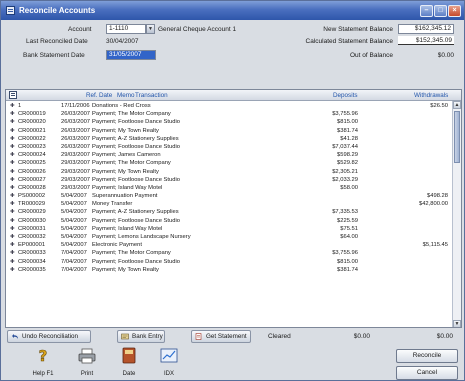  What do you see at coordinates (151, 95) in the screenshot?
I see `col-header-transaction: Transaction` at bounding box center [151, 95].